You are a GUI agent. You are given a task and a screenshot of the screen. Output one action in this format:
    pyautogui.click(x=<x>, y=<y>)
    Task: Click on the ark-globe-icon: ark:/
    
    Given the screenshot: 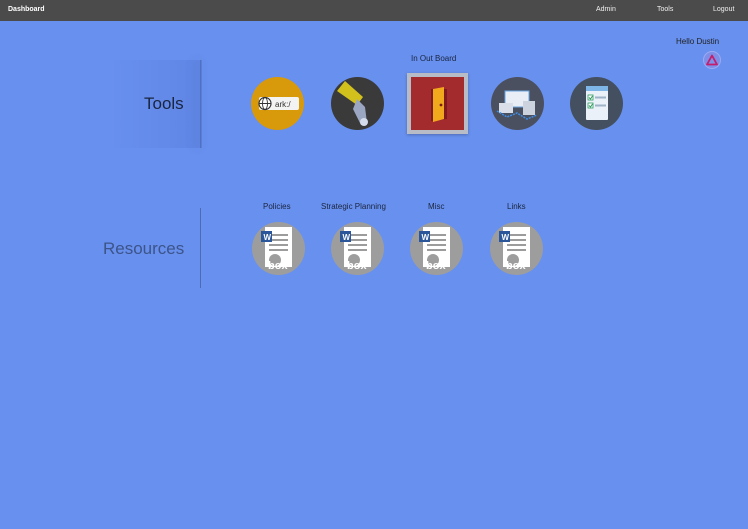 What is the action you would take?
    pyautogui.click(x=278, y=103)
    